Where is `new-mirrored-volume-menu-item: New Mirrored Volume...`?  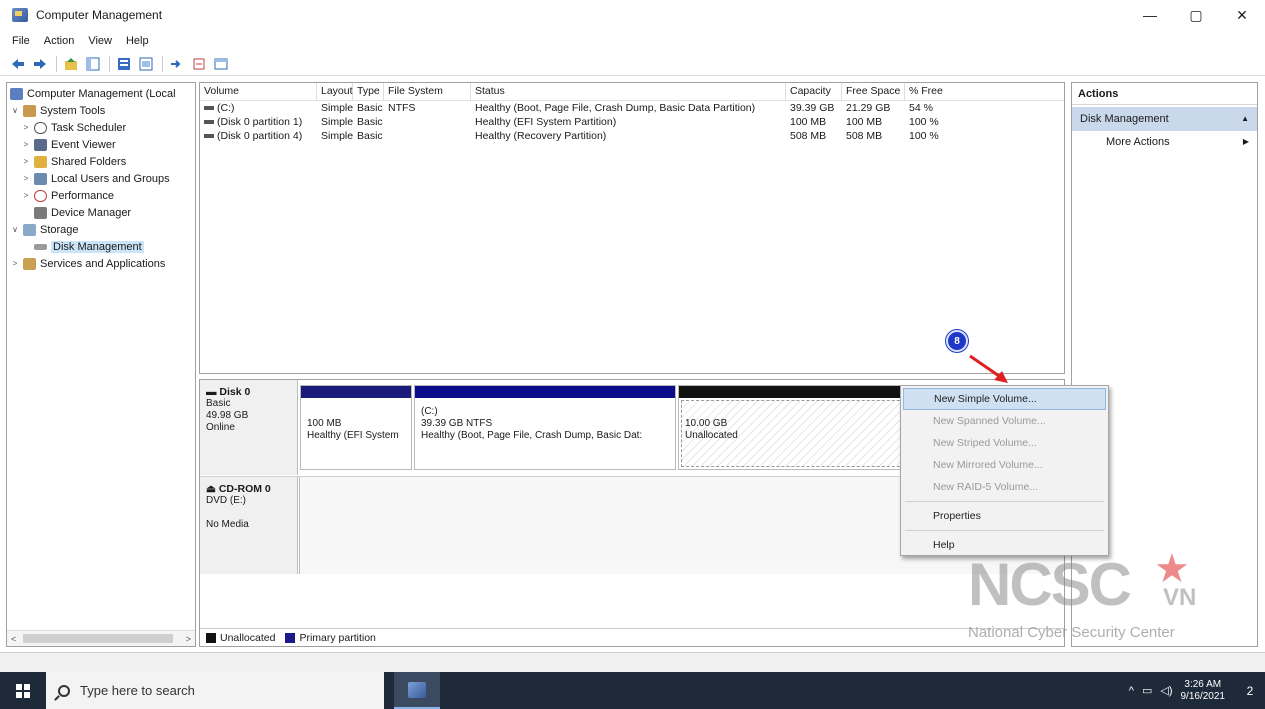
new-mirrored-volume-menu-item: New Mirrored Volume... is located at coordinates (988, 465).